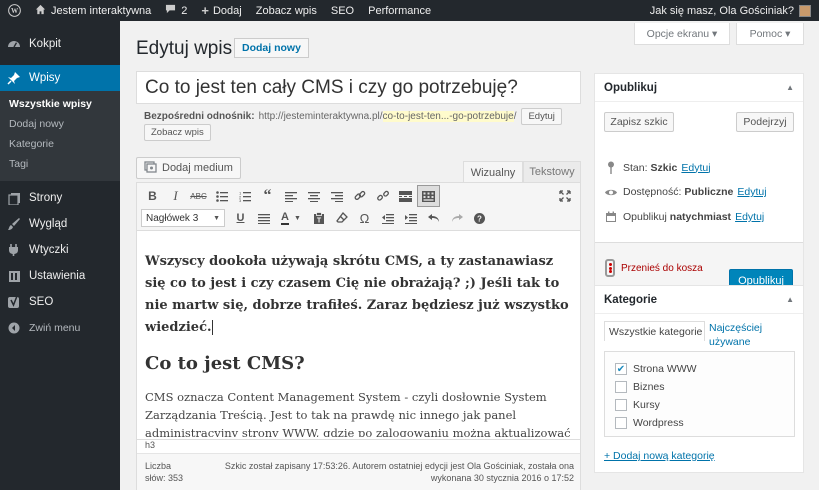 Image resolution: width=819 pixels, height=490 pixels. I want to click on category-checkbox: ✔, so click(621, 369).